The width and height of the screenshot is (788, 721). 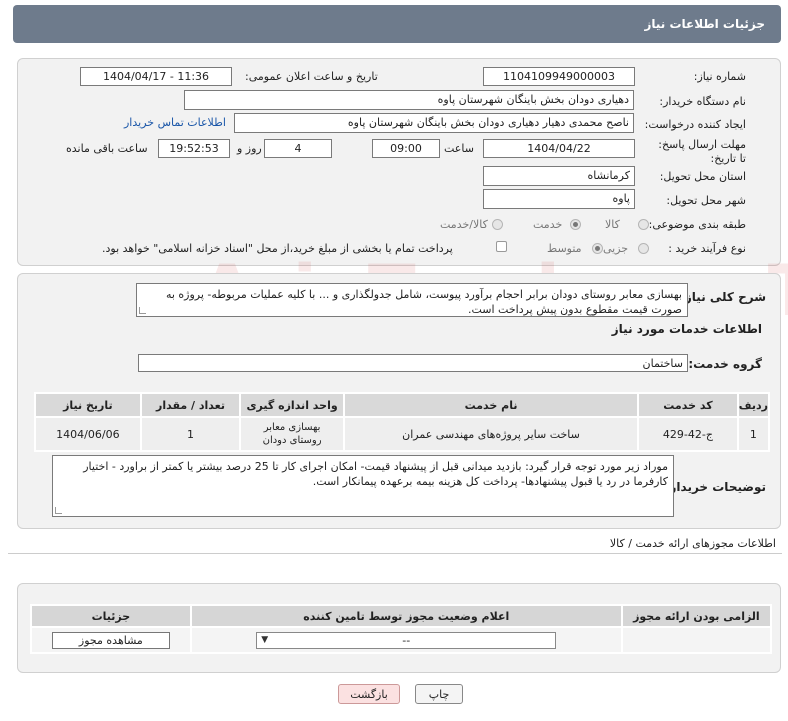 What do you see at coordinates (702, 151) in the screenshot?
I see `deadline-label: مهلت ارسال پاسخ: تا تاریخ:` at bounding box center [702, 151].